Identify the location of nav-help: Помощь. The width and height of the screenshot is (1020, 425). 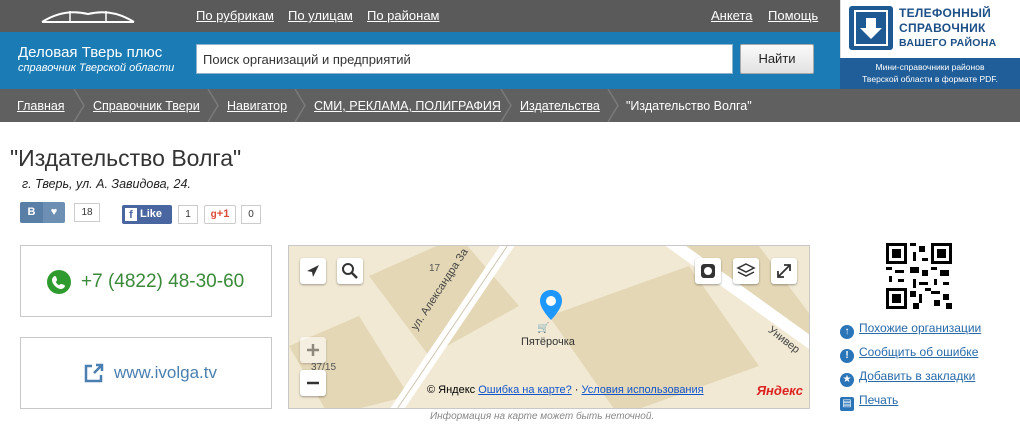
(793, 15).